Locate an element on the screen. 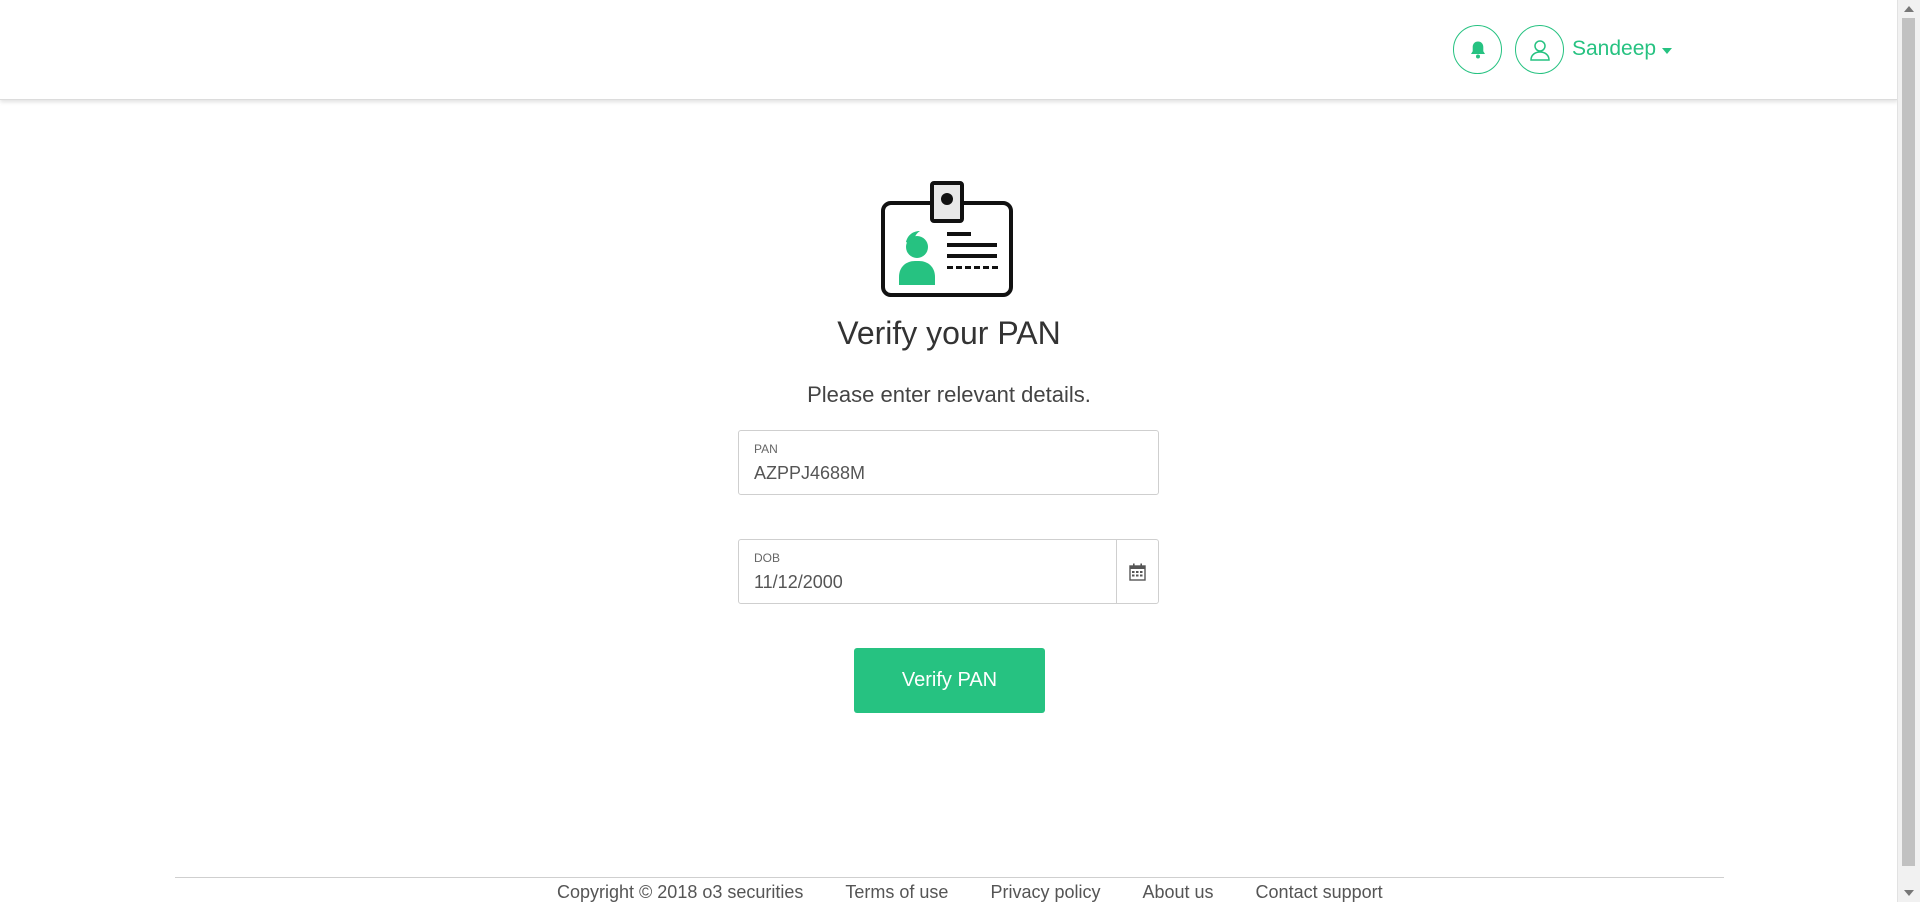  calendar-button is located at coordinates (1137, 571).